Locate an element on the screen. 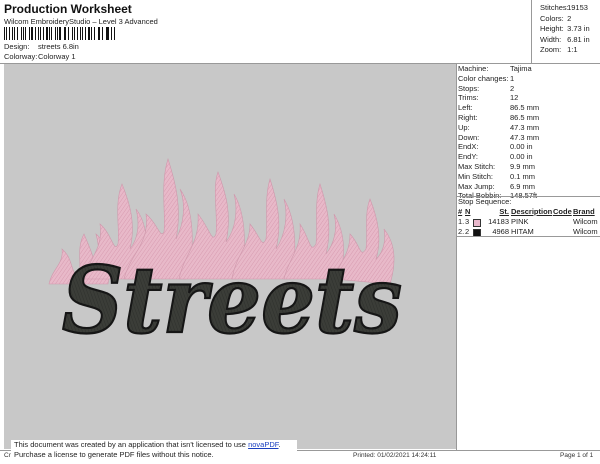  design-value: streets 6.8in is located at coordinates (58, 46).